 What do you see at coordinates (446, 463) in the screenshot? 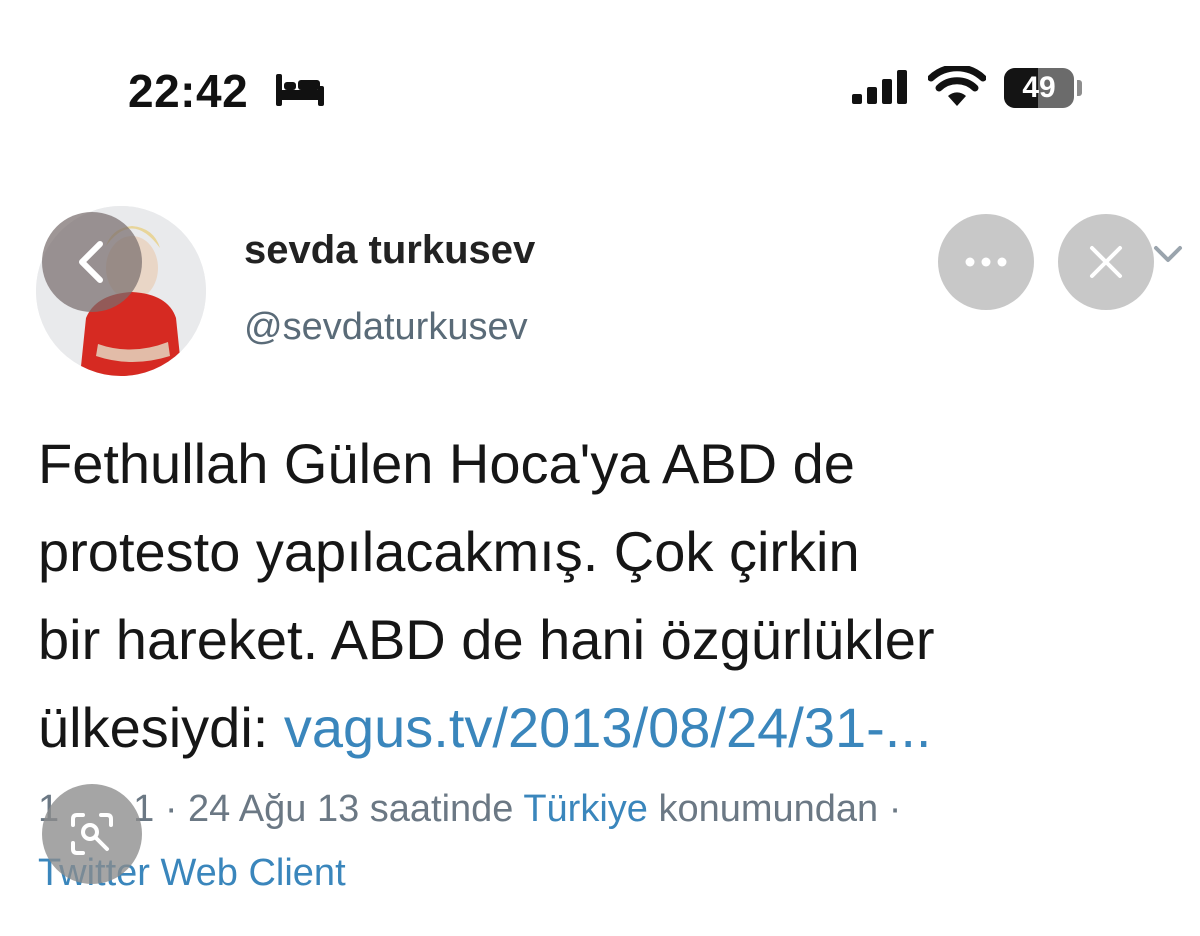
I see `tweet-line: Fethullah Gülen Hoca'ya ABD de` at bounding box center [446, 463].